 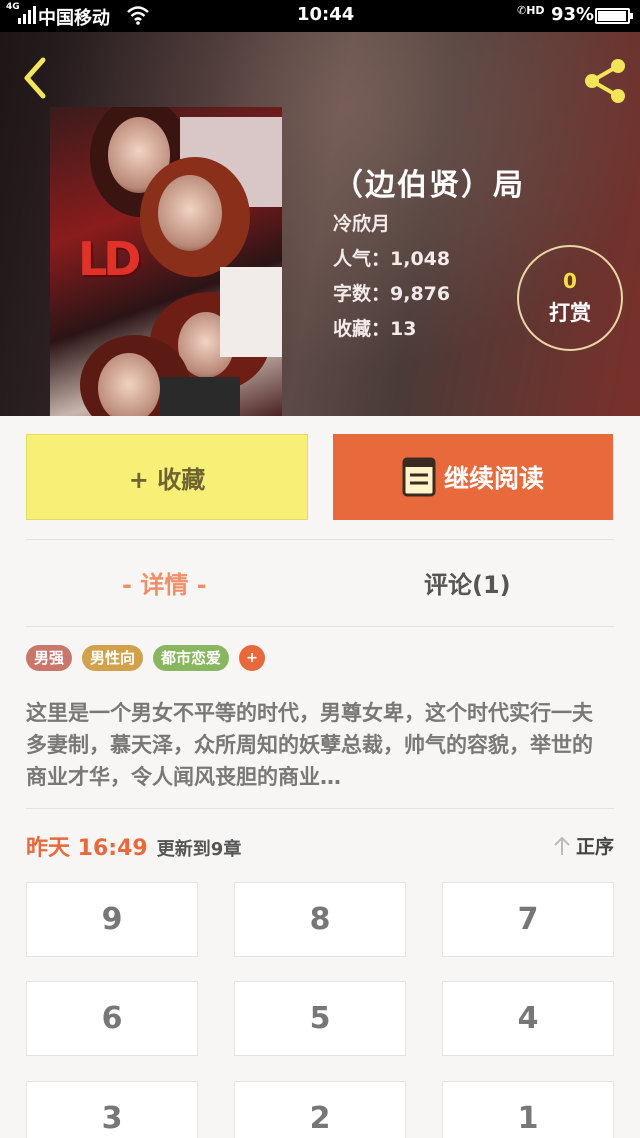 I want to click on cover-logo: LD, so click(x=109, y=259).